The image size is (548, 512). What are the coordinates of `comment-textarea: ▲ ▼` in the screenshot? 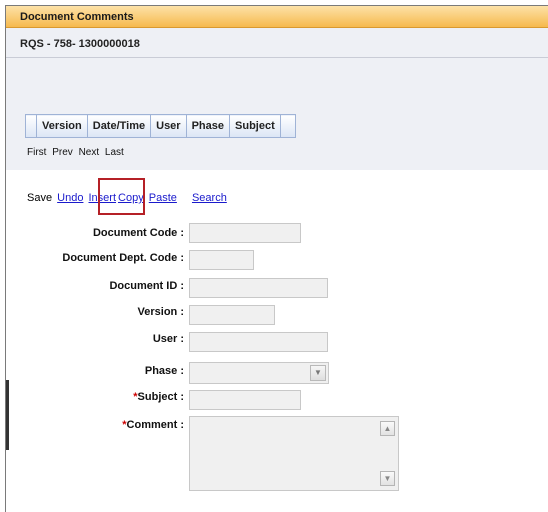 It's located at (294, 453).